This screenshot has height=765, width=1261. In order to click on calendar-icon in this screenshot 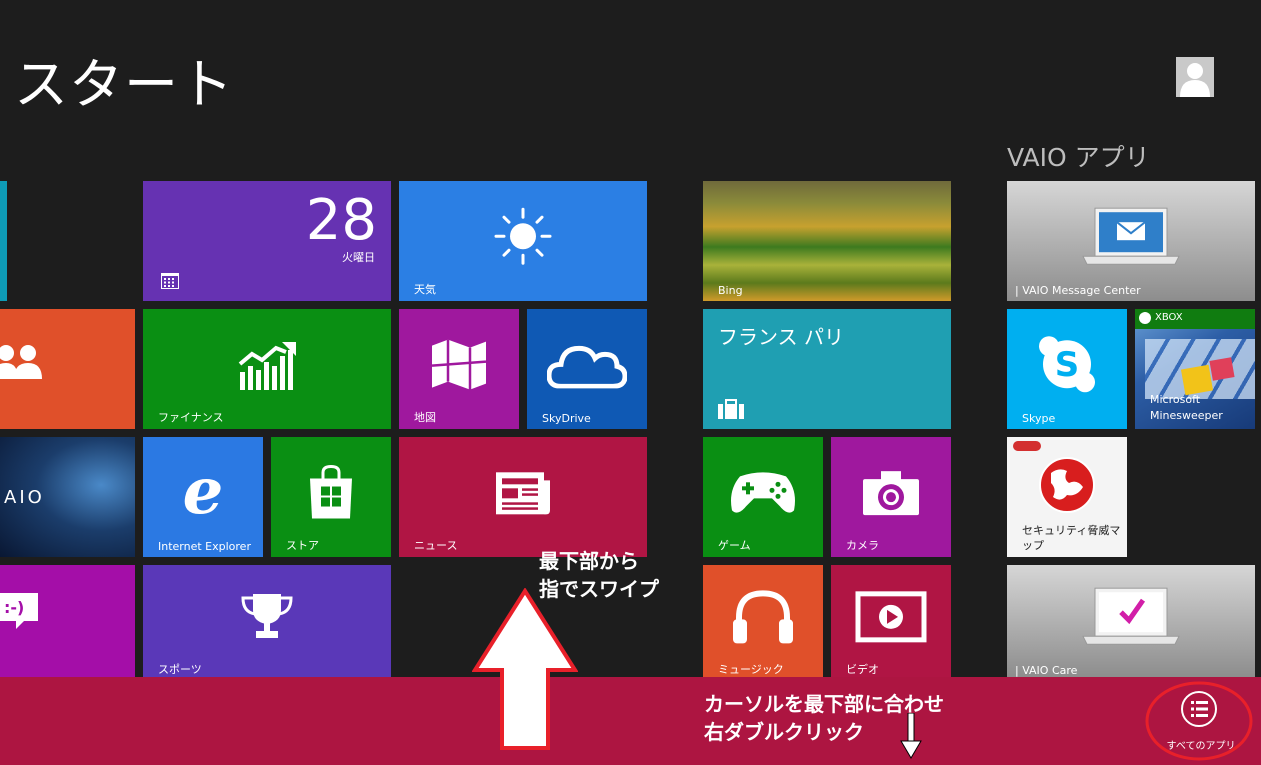, I will do `click(170, 281)`.